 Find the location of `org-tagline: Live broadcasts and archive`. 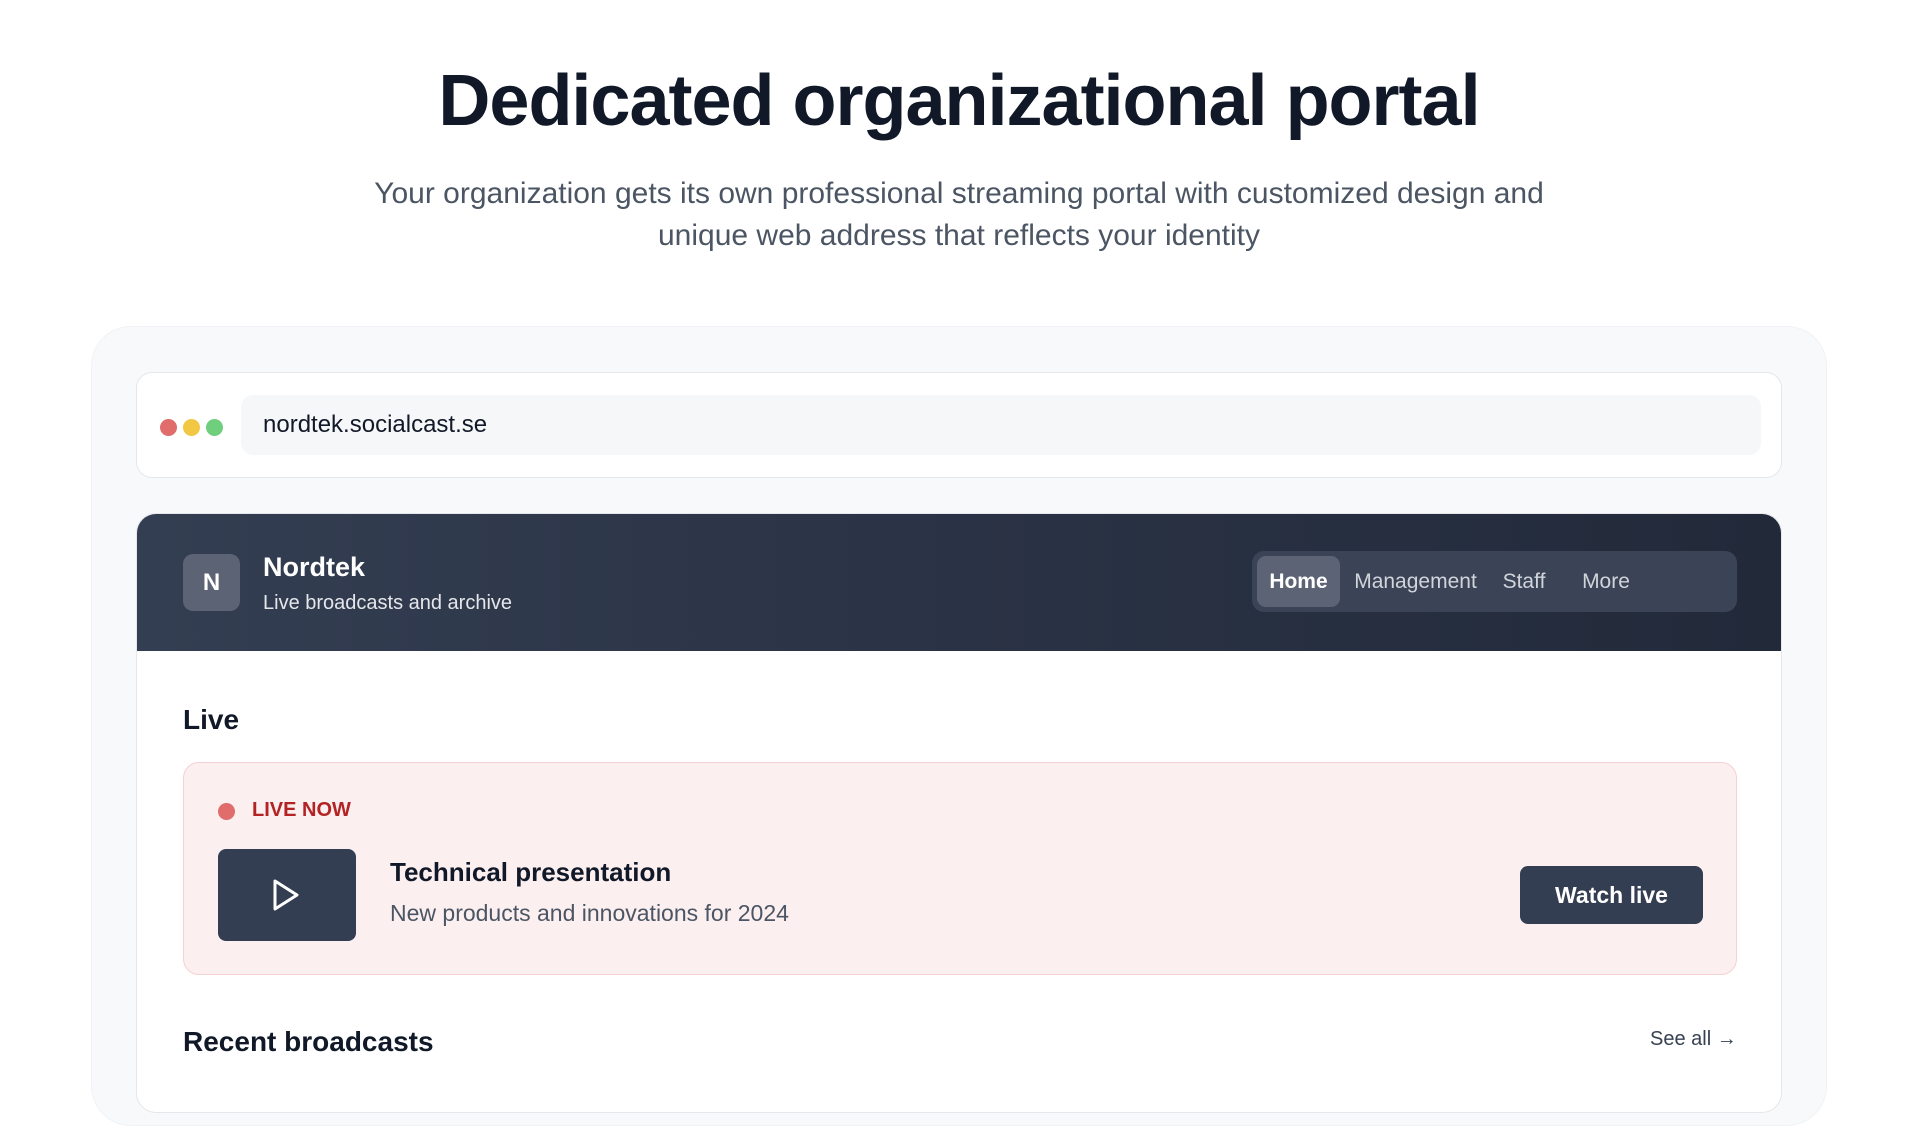

org-tagline: Live broadcasts and archive is located at coordinates (388, 603).